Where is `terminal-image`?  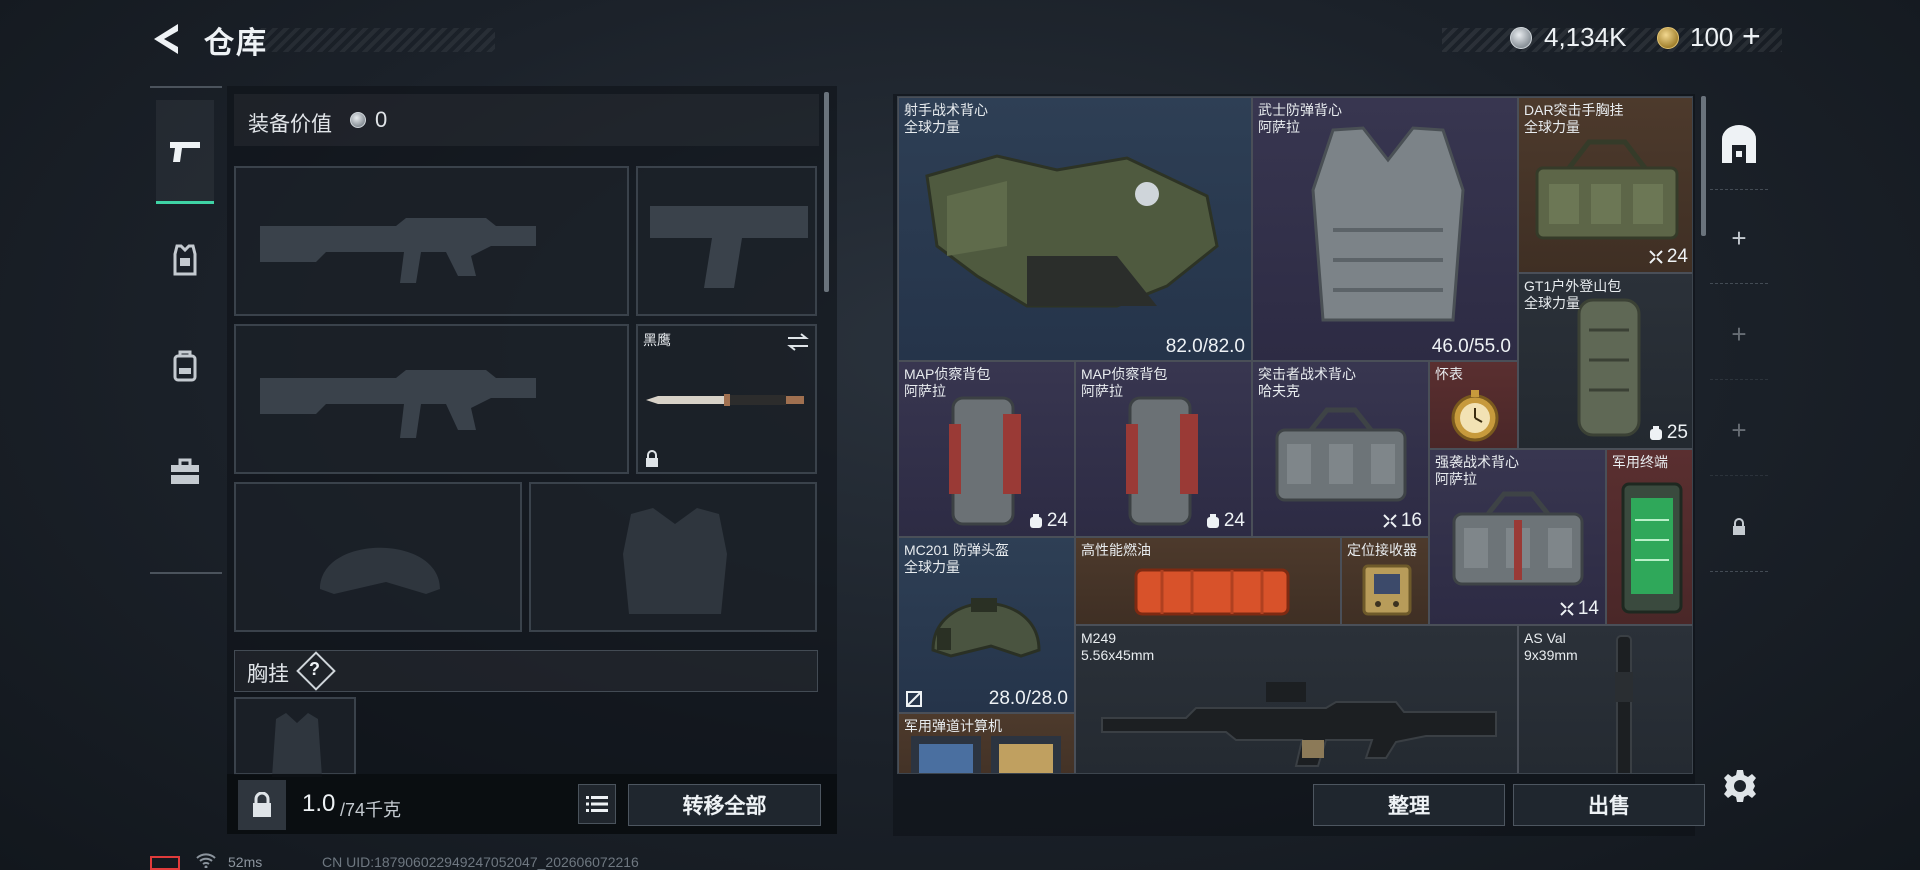 terminal-image is located at coordinates (1652, 548).